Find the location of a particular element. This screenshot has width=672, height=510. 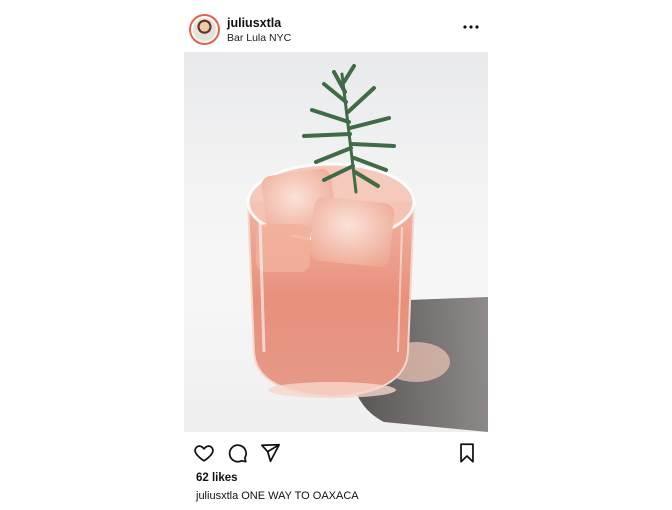

avatar-image is located at coordinates (204, 29).